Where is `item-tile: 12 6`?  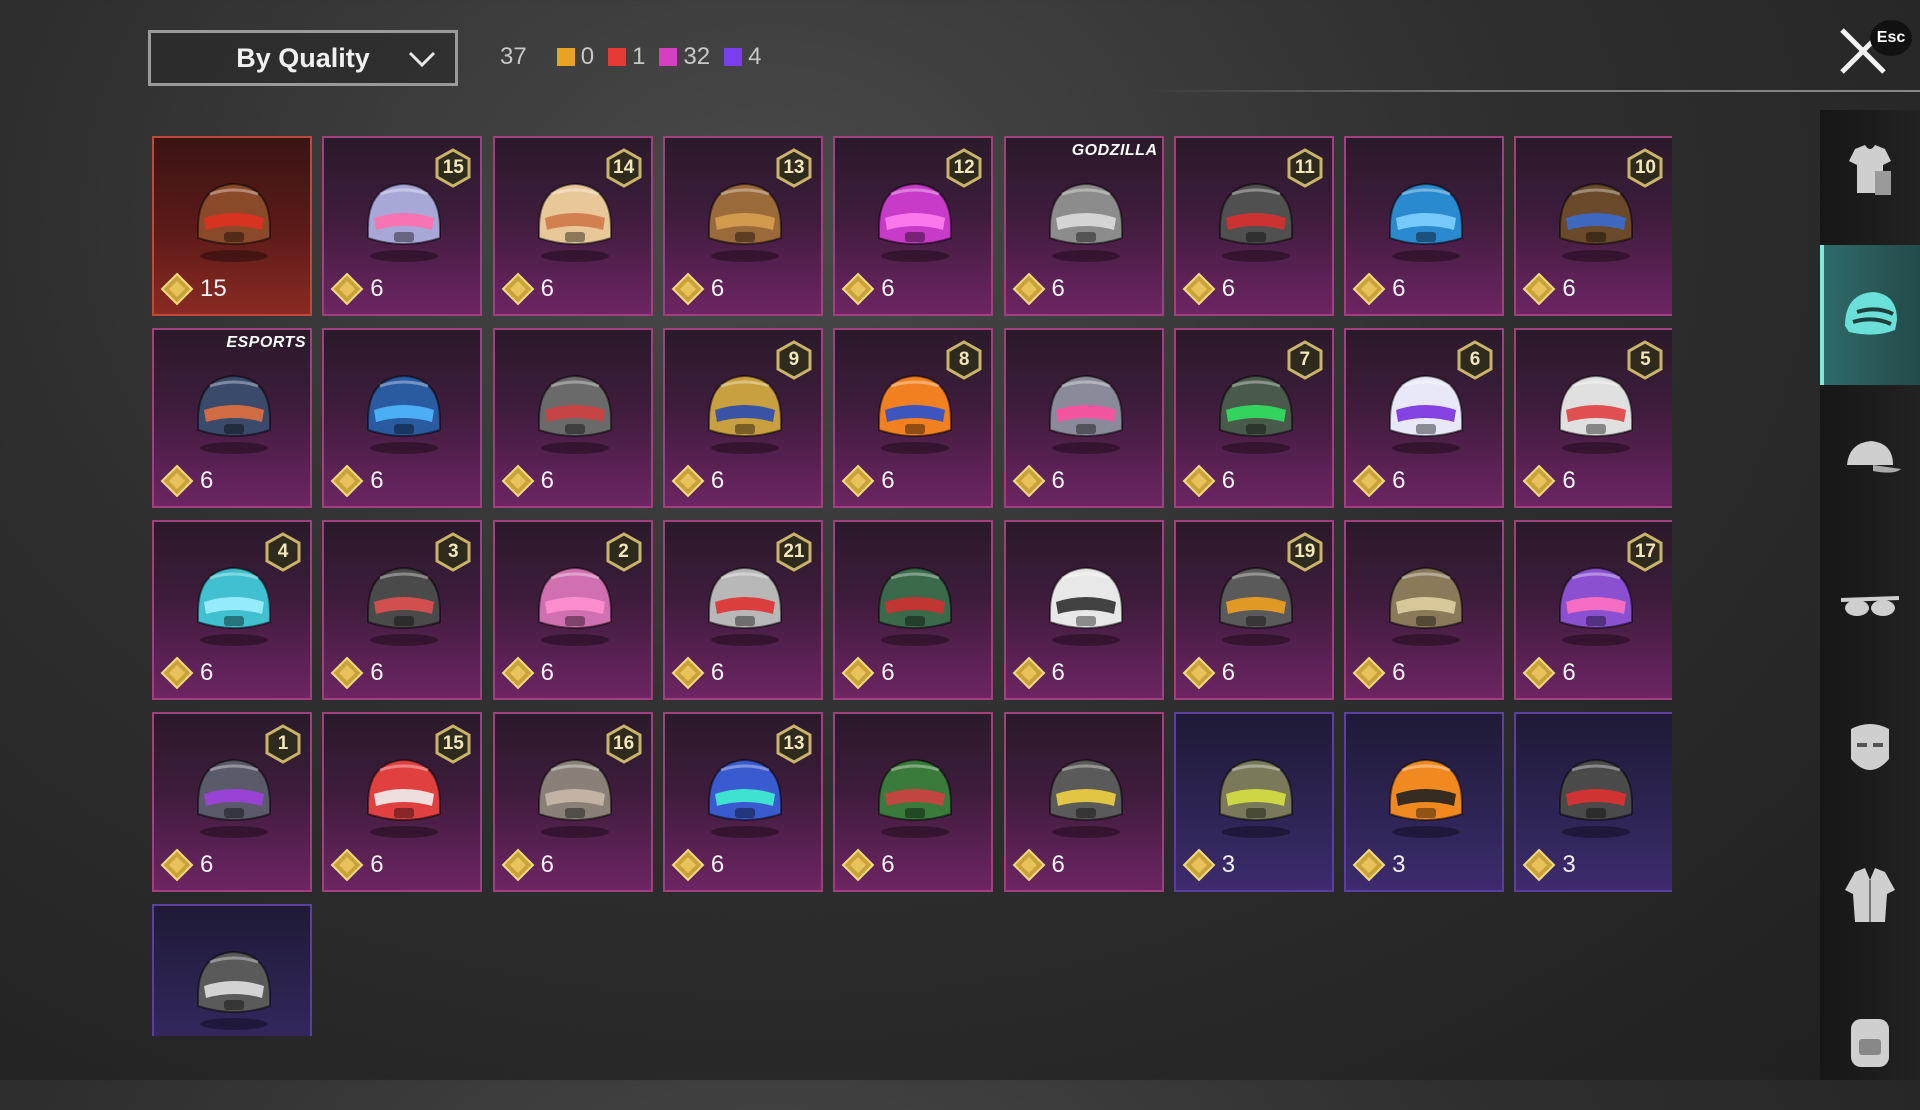
item-tile: 12 6 is located at coordinates (913, 226).